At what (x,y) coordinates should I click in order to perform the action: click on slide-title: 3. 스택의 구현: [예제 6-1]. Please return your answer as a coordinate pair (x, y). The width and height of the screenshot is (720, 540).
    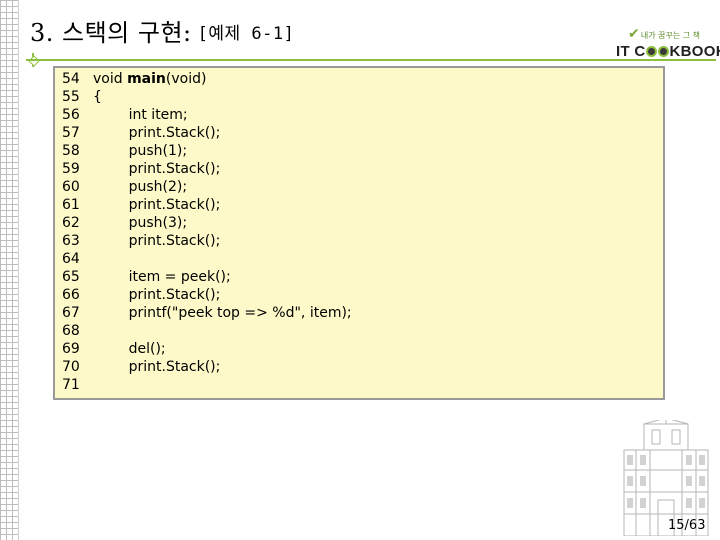
    Looking at the image, I should click on (162, 30).